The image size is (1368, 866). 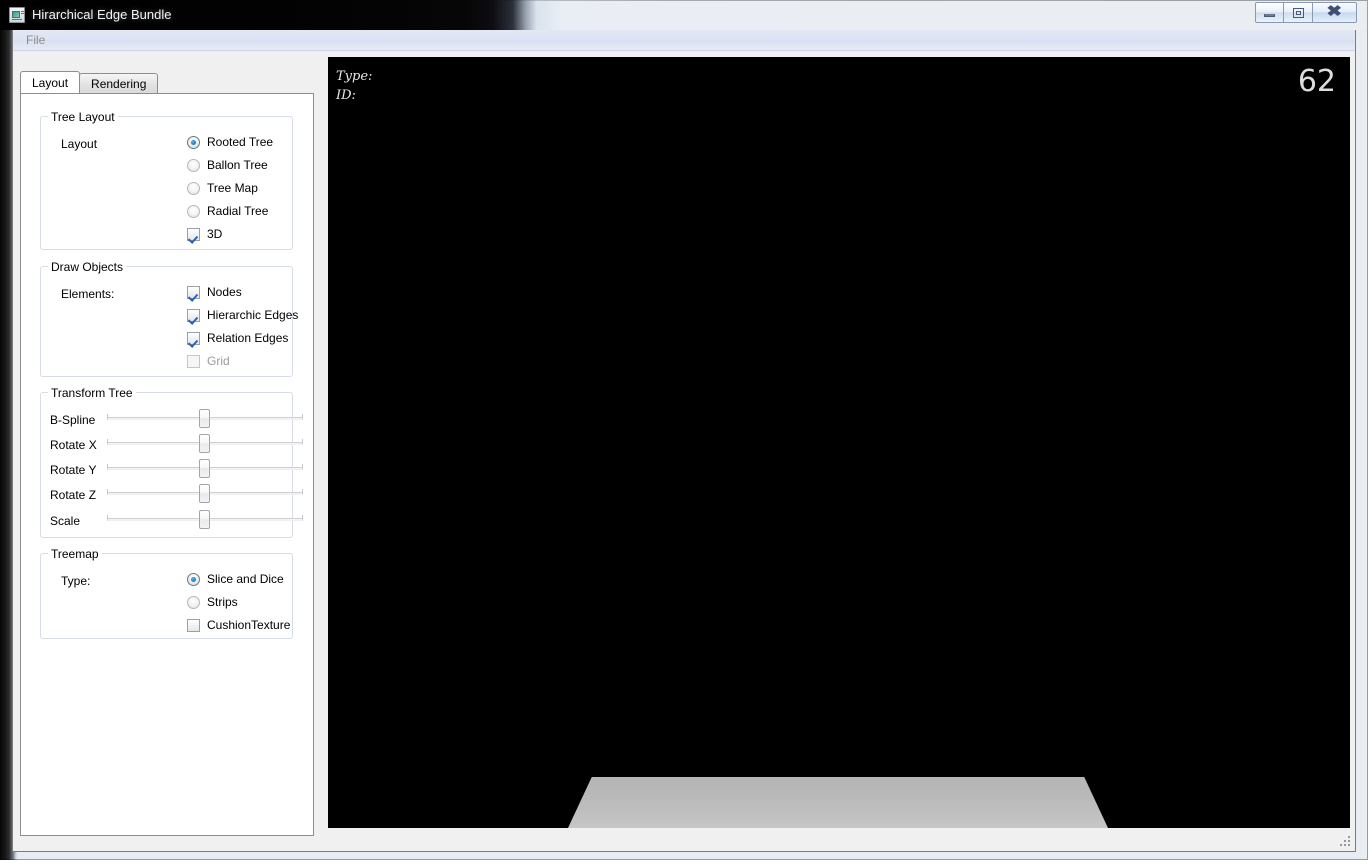 I want to click on resize-grip, so click(x=1346, y=842).